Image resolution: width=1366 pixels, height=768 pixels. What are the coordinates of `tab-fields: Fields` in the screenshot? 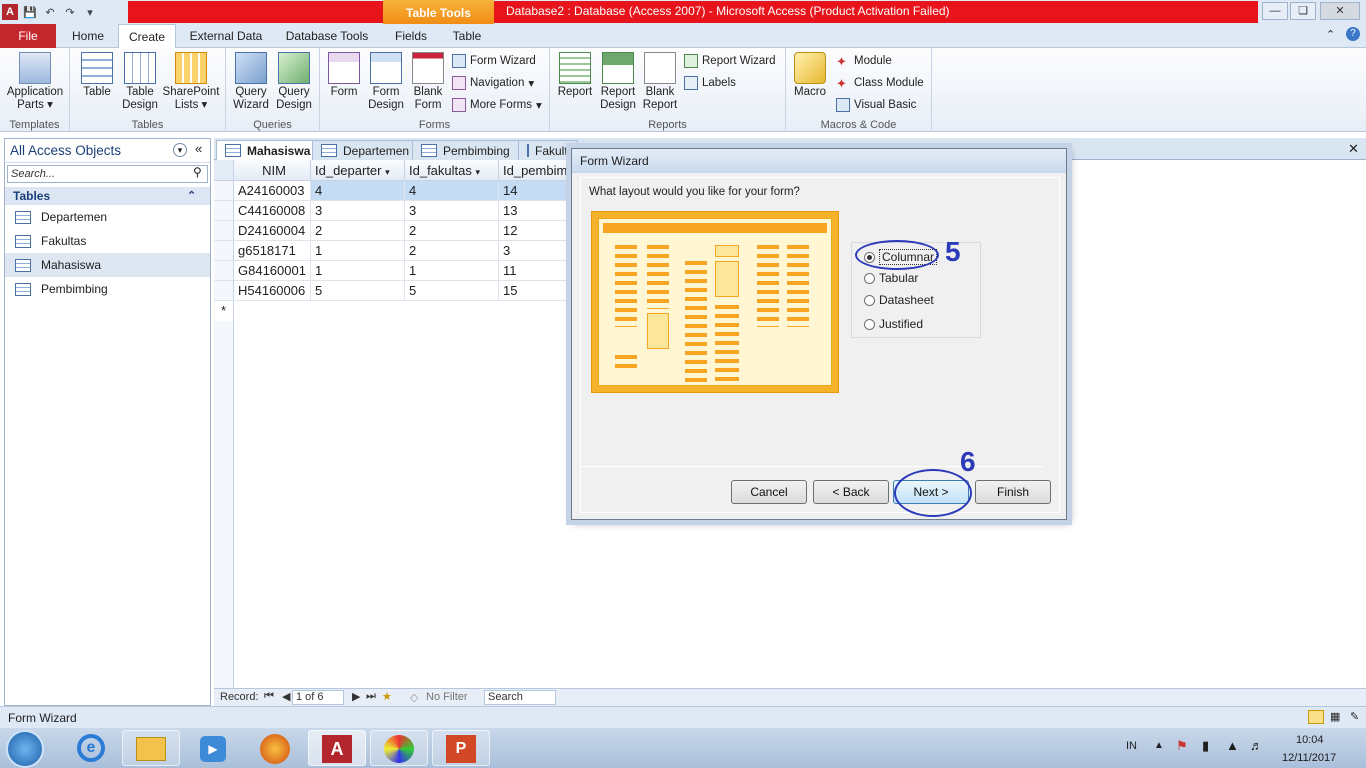 It's located at (411, 36).